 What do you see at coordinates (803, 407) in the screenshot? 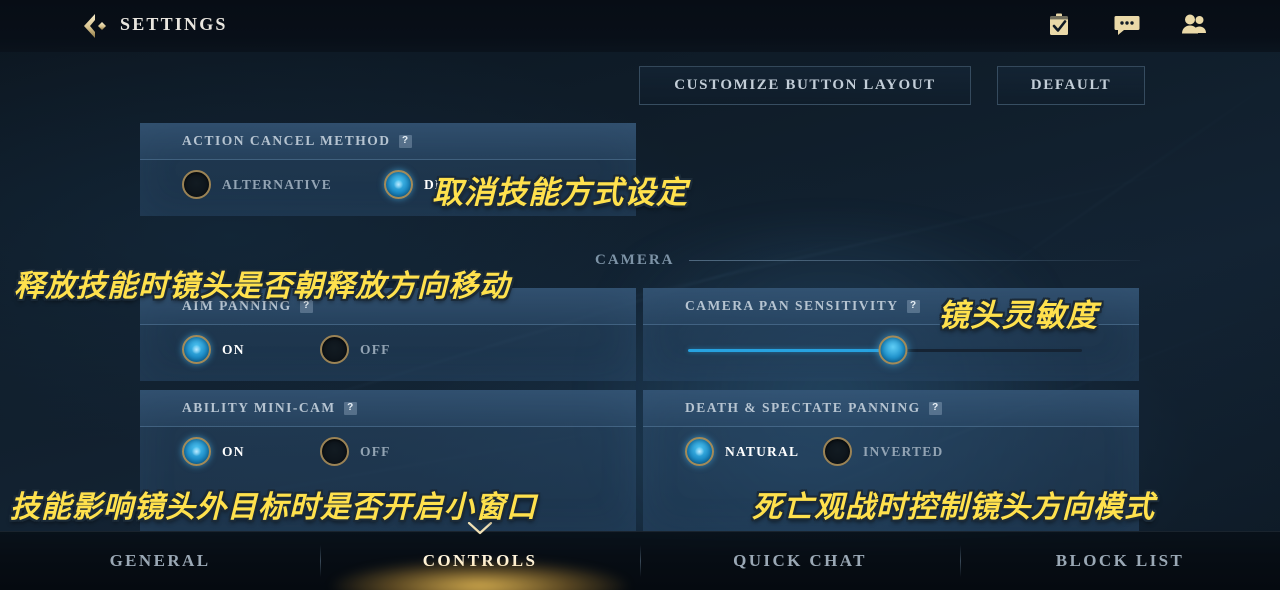
I see `panel-title: DEATH & SPECTATE PANNING` at bounding box center [803, 407].